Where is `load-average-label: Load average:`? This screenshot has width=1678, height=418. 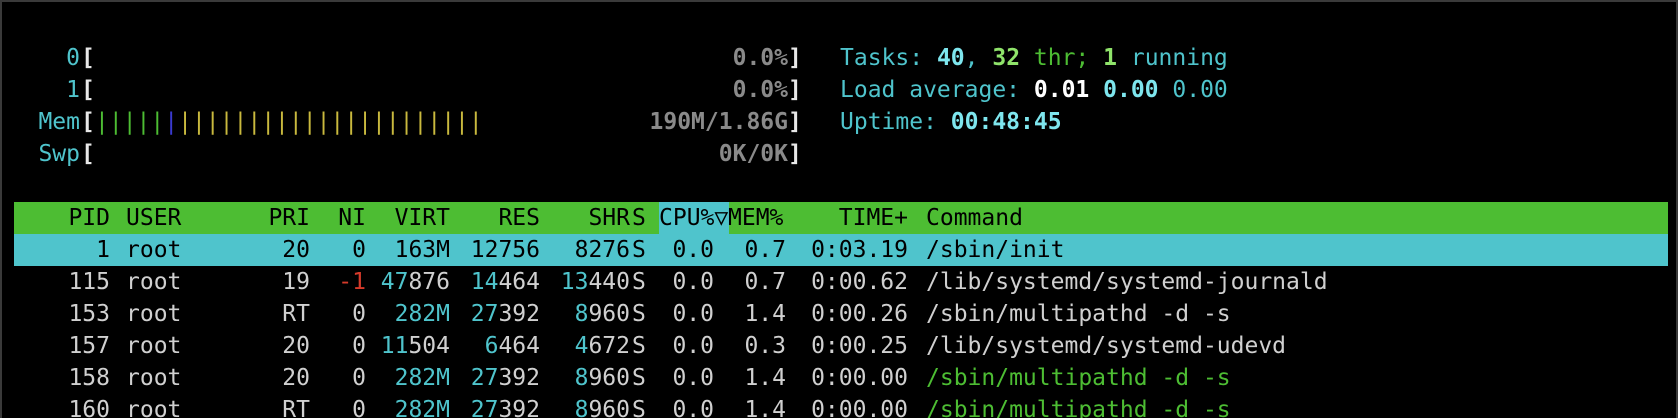 load-average-label: Load average: is located at coordinates (937, 90).